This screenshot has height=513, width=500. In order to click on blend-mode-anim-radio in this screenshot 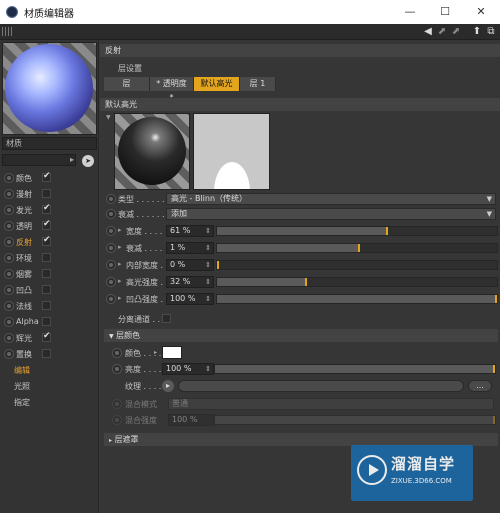, I will do `click(117, 404)`.